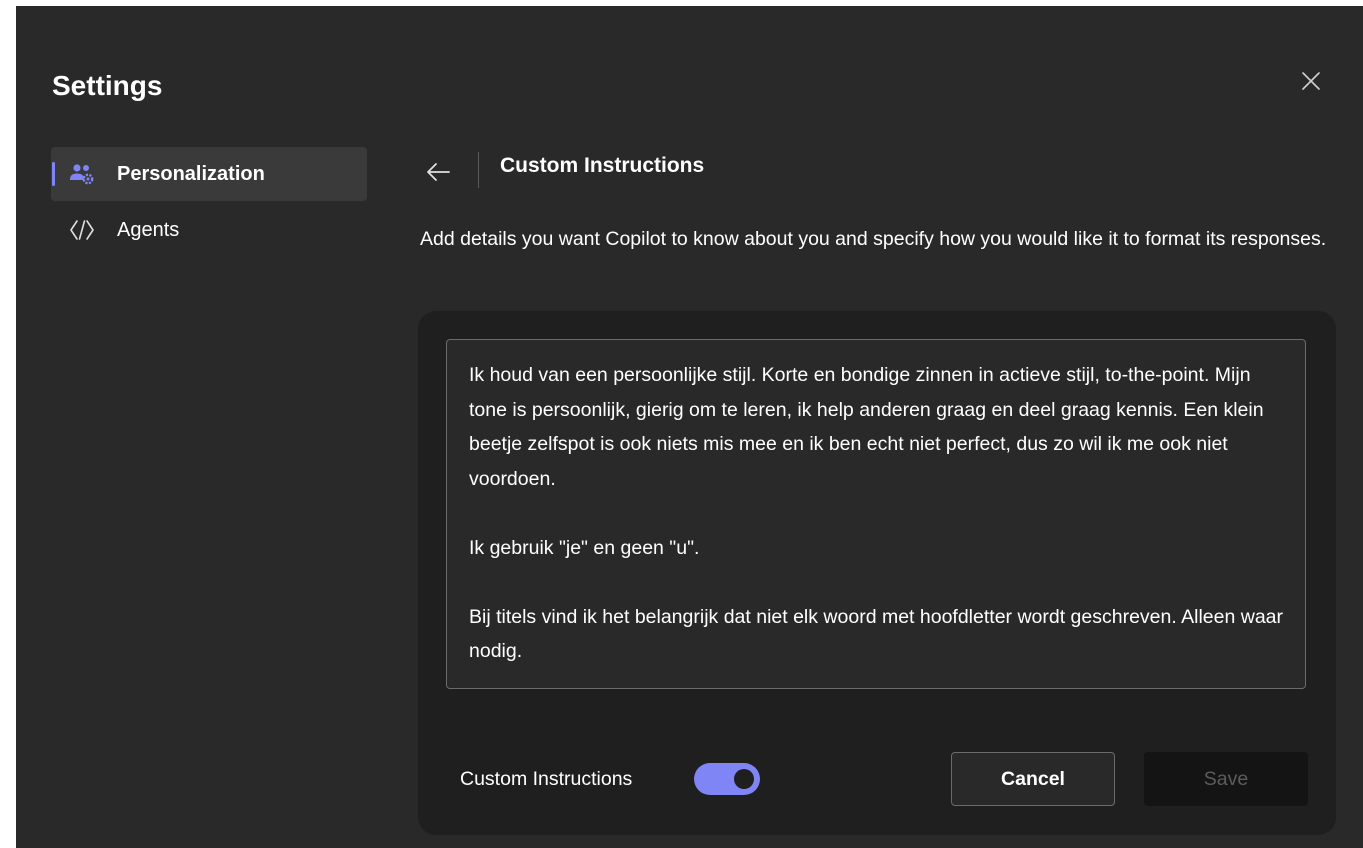  Describe the element at coordinates (82, 174) in the screenshot. I see `people-settings-icon` at that location.